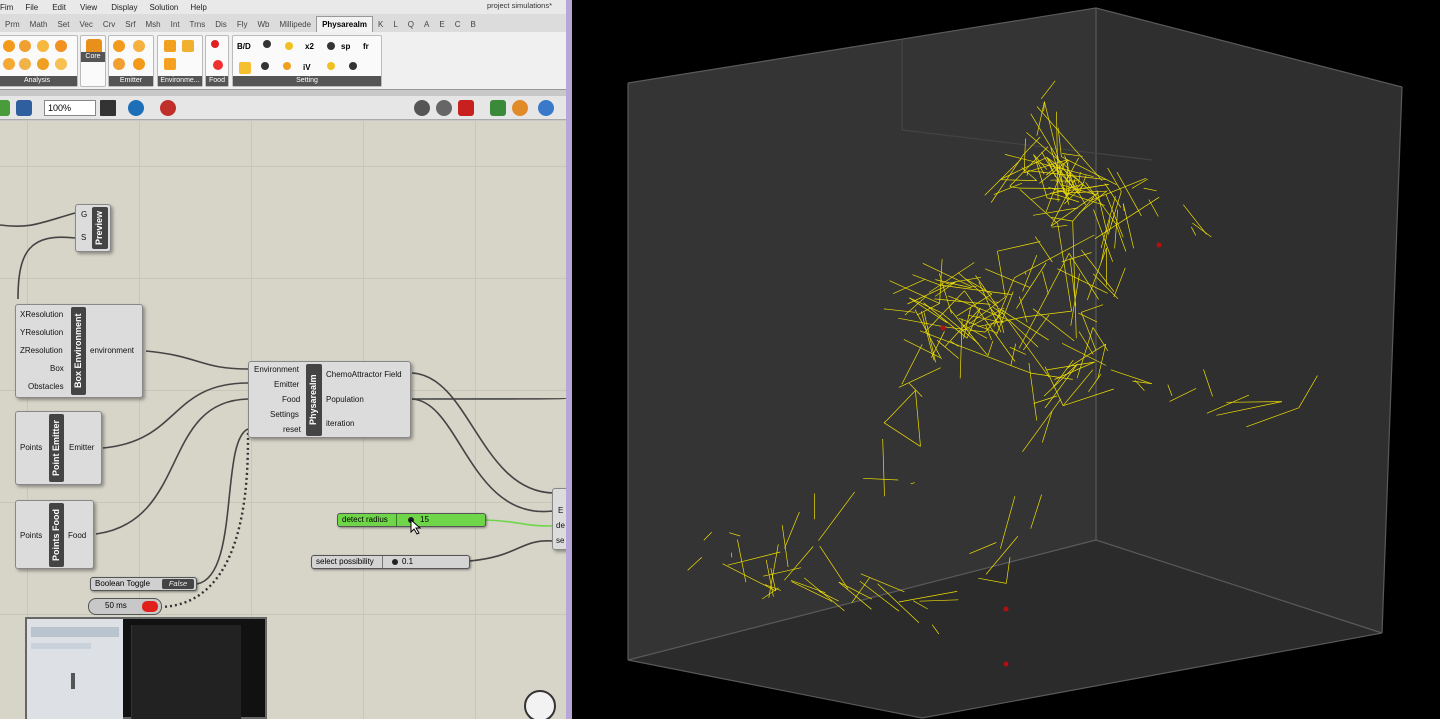 Image resolution: width=1440 pixels, height=719 pixels. What do you see at coordinates (366, 46) in the screenshot?
I see `setting-fr-icon: fr` at bounding box center [366, 46].